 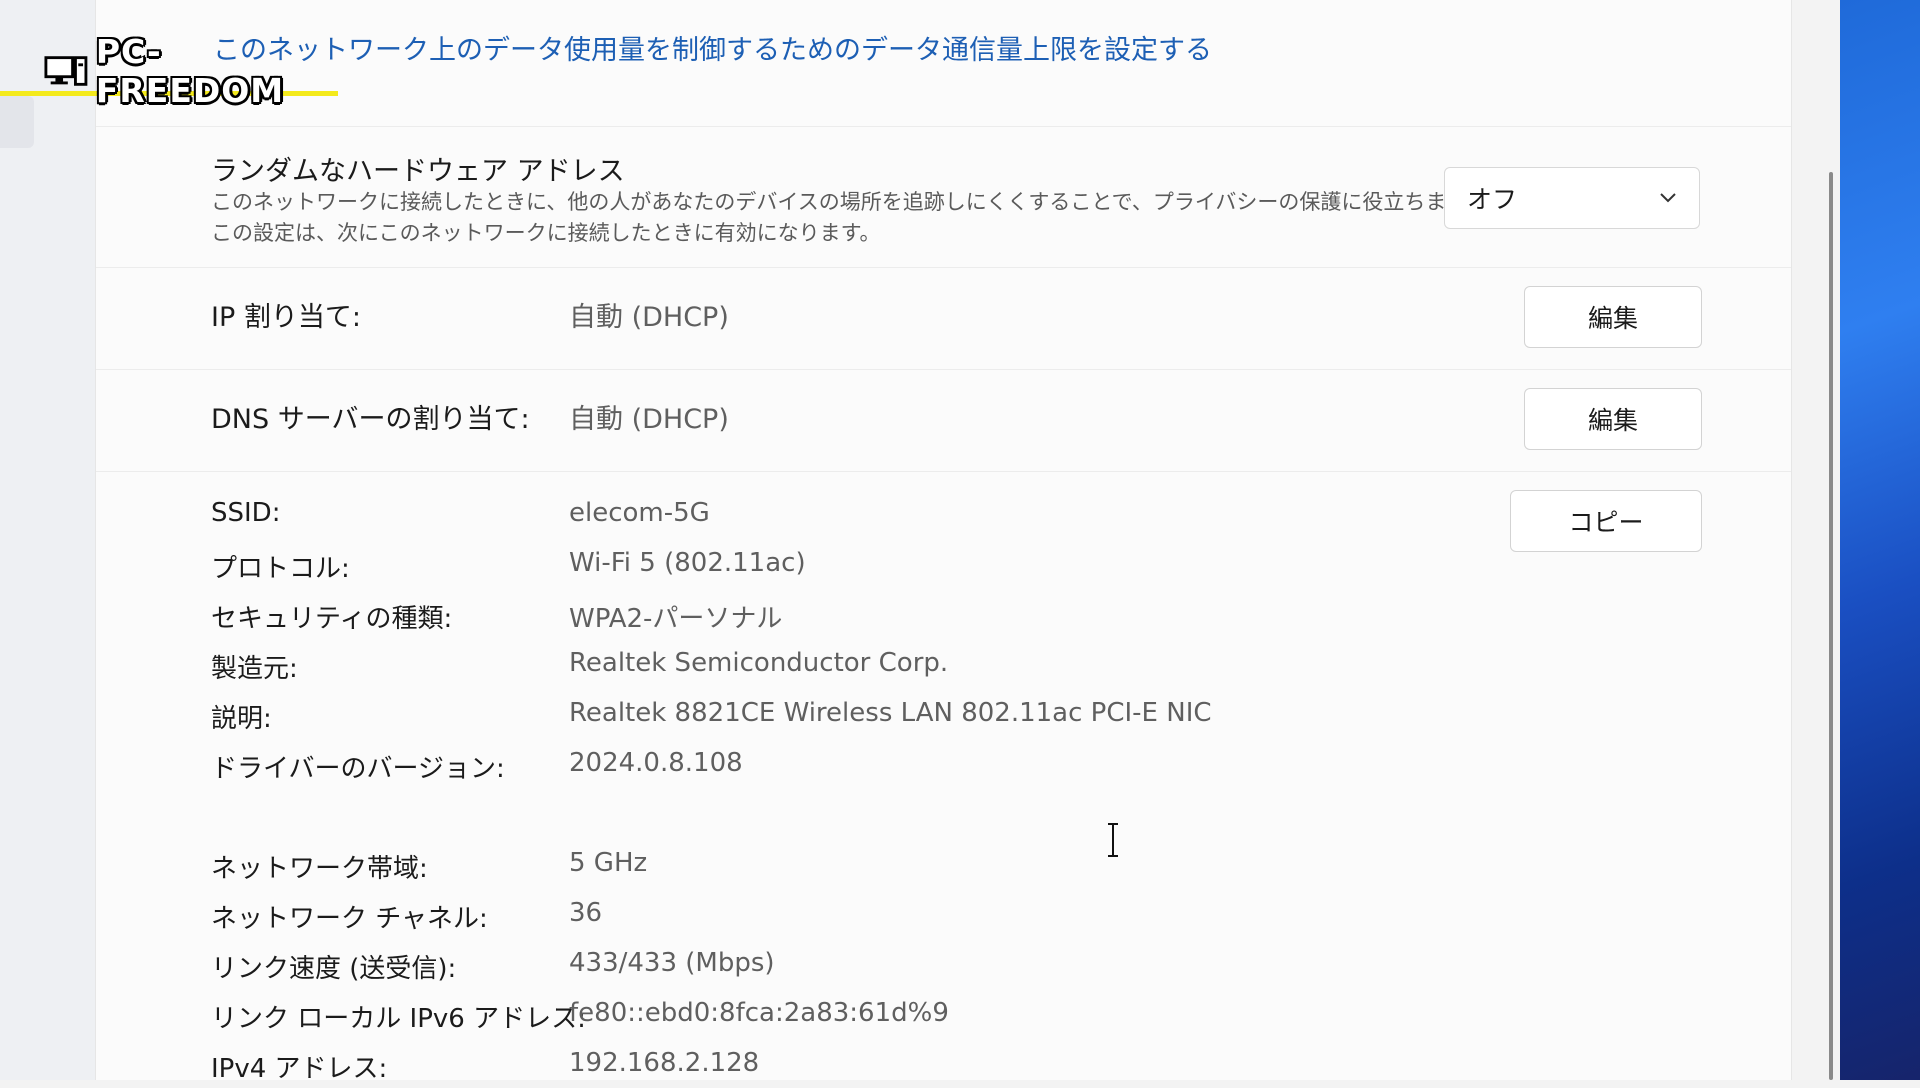 What do you see at coordinates (1613, 419) in the screenshot?
I see `edit-dns-button: 編集` at bounding box center [1613, 419].